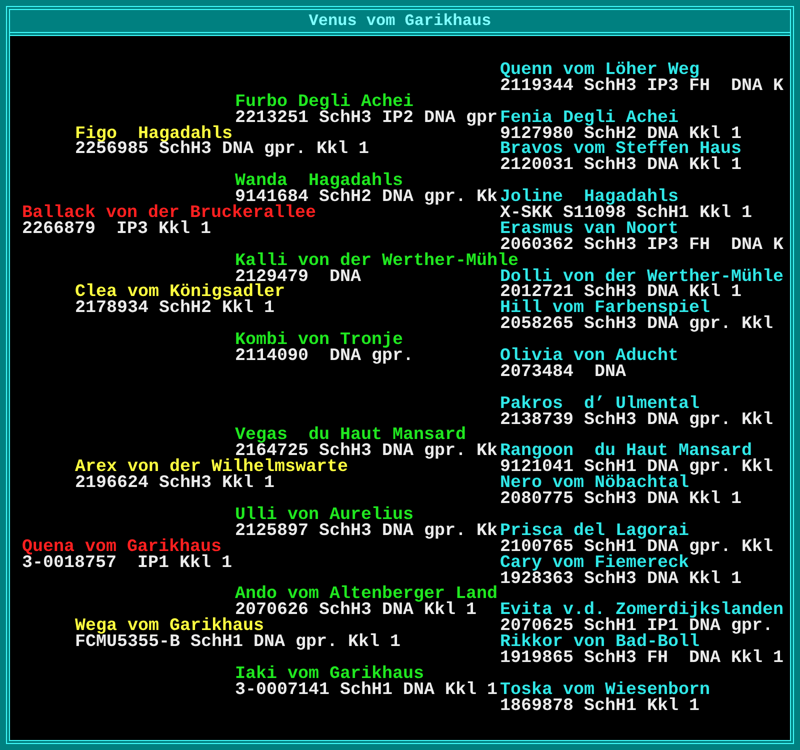  Describe the element at coordinates (642, 86) in the screenshot. I see `registration-info: 2119344 SchH3 IP3 FH DNA K` at that location.